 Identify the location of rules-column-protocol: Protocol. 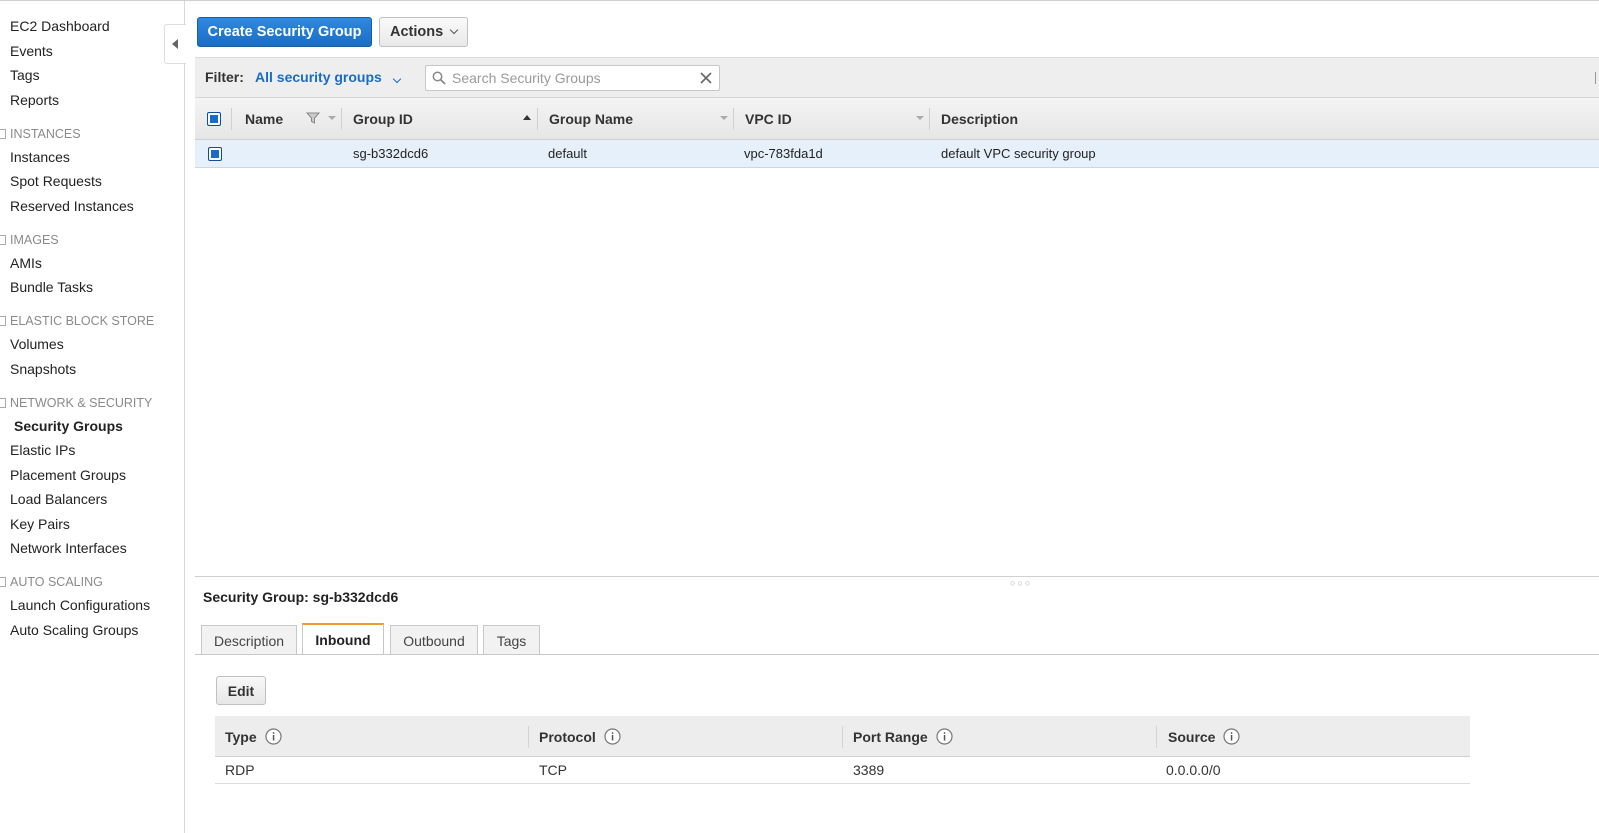
(580, 736).